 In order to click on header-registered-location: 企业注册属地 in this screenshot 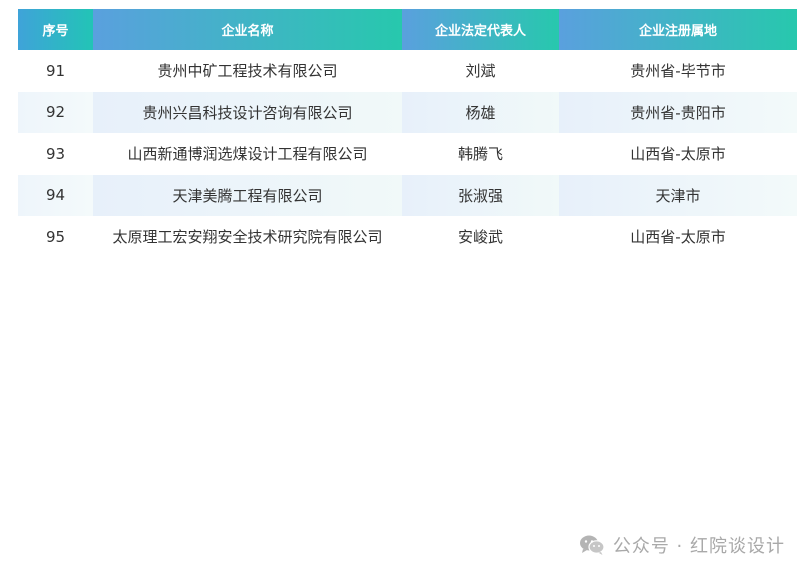, I will do `click(678, 29)`.